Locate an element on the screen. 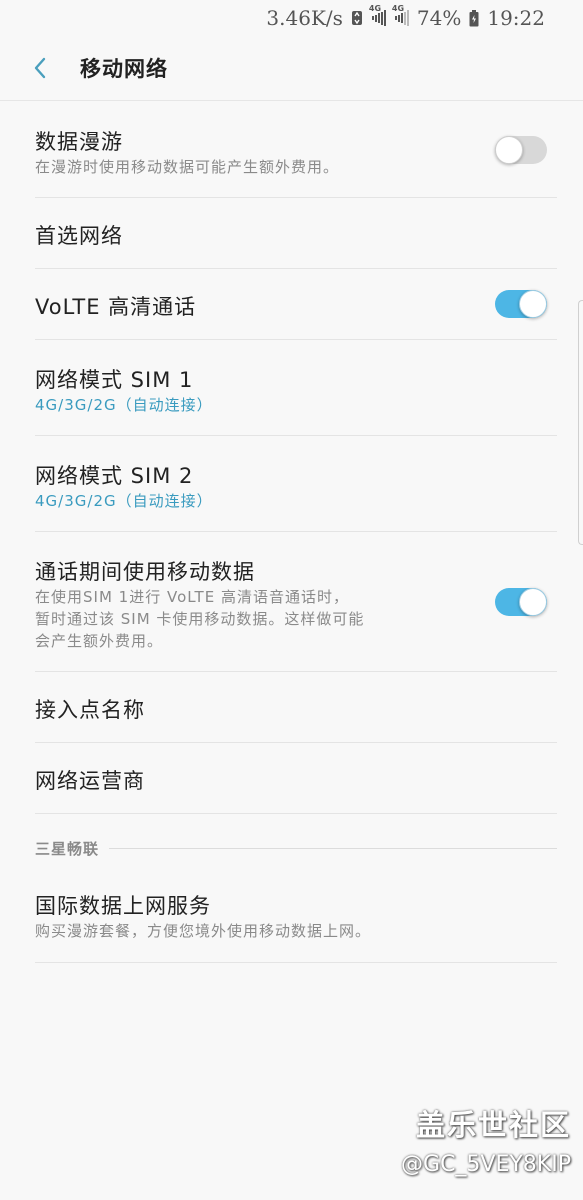 Image resolution: width=583 pixels, height=1200 pixels. status-bar: 3.46K/s 4G 4G 74% 19:22 is located at coordinates (291, 18).